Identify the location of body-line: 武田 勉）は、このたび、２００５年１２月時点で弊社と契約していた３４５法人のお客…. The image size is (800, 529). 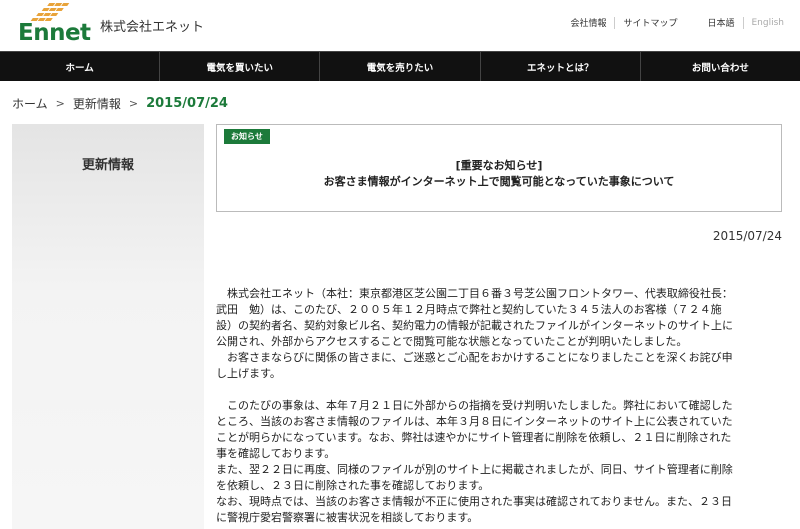
(469, 309).